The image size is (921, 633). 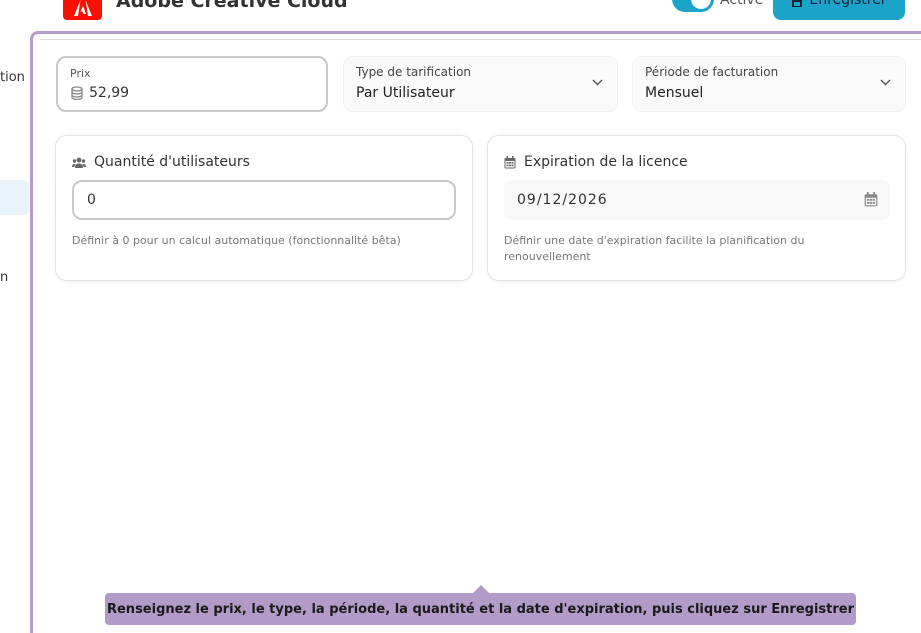 What do you see at coordinates (14, 197) in the screenshot?
I see `sidebar-item-active` at bounding box center [14, 197].